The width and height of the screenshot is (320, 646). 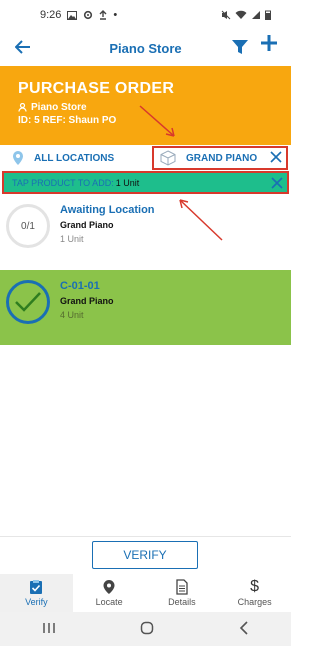 I want to click on status-time: 9:26, so click(x=51, y=15).